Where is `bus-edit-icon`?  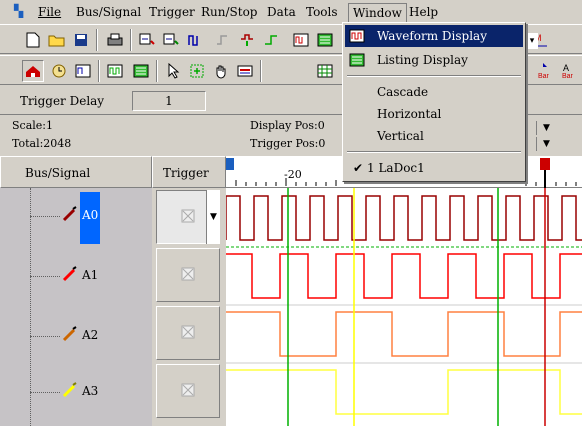
bus-edit-icon is located at coordinates (171, 40).